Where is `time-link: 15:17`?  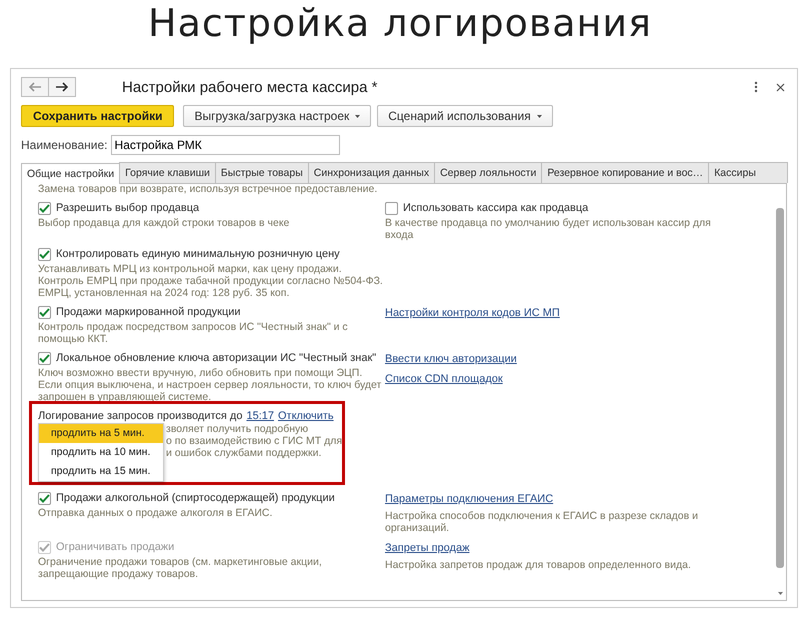 time-link: 15:17 is located at coordinates (260, 416).